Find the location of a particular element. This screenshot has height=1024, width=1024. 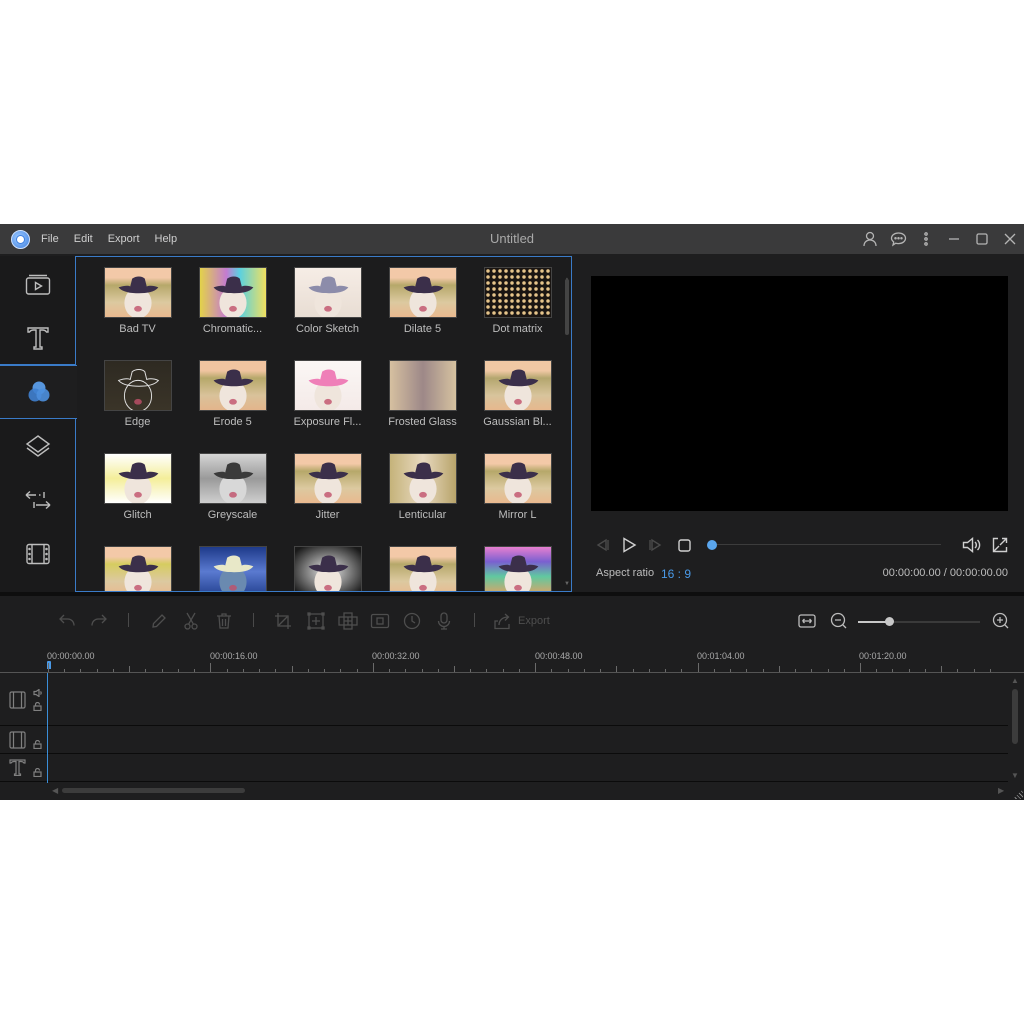

next-frame-button is located at coordinates (656, 545).